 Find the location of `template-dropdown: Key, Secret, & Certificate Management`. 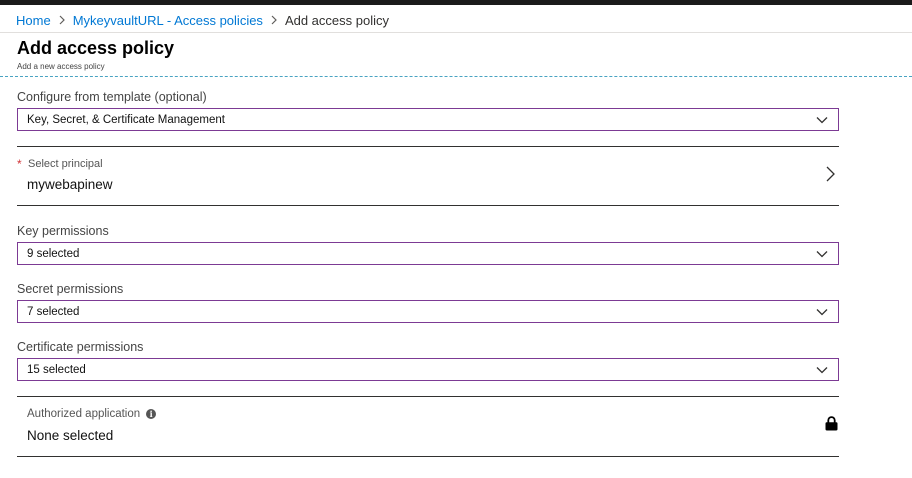

template-dropdown: Key, Secret, & Certificate Management is located at coordinates (428, 119).